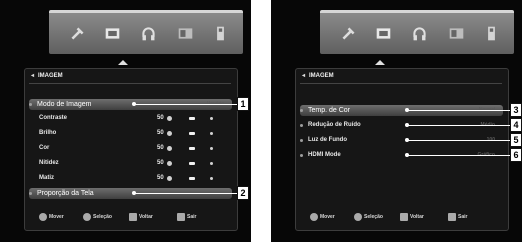  What do you see at coordinates (130, 133) in the screenshot?
I see `menu-item-brilho: Brilho 50` at bounding box center [130, 133].